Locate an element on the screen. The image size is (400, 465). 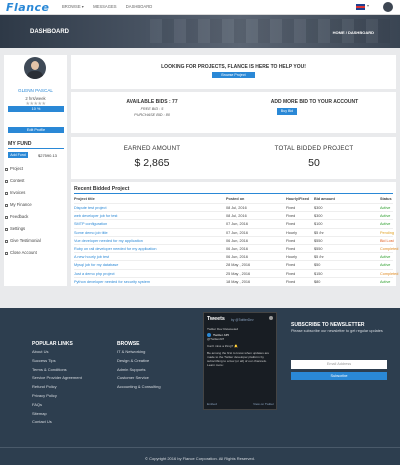
project-title-link: Some demo job title is located at coordinates (91, 233).